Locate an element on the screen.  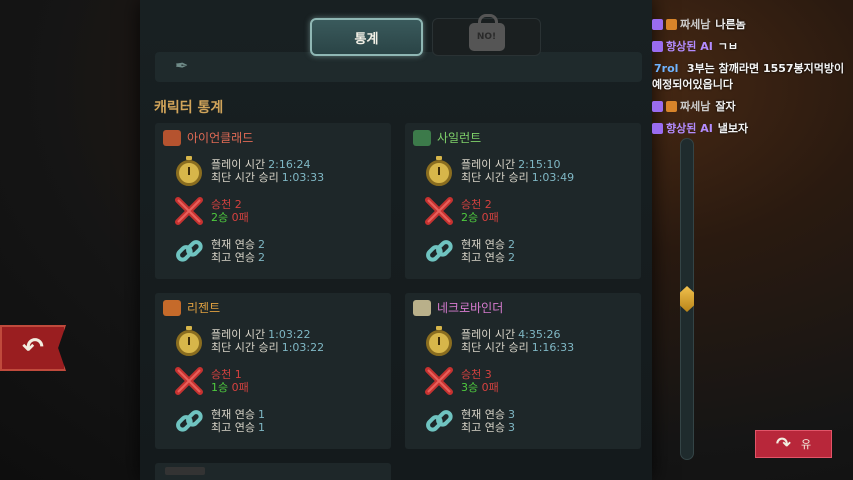
section-title: 캐릭터 통계 is located at coordinates (189, 108).